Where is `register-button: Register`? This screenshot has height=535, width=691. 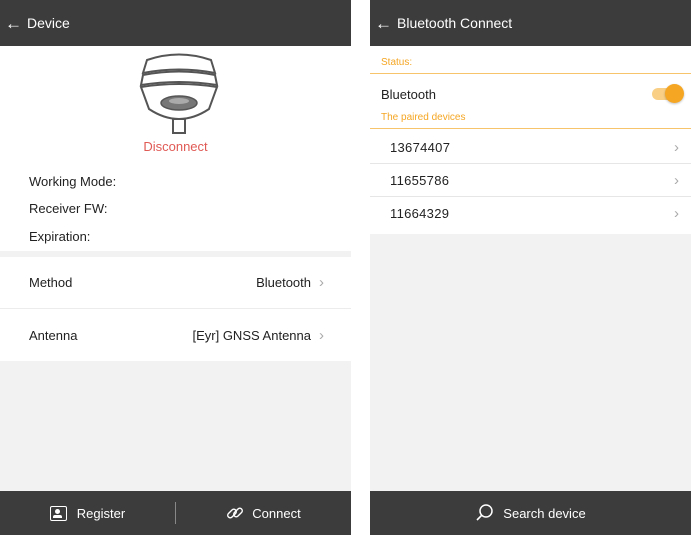
register-button: Register is located at coordinates (87, 513).